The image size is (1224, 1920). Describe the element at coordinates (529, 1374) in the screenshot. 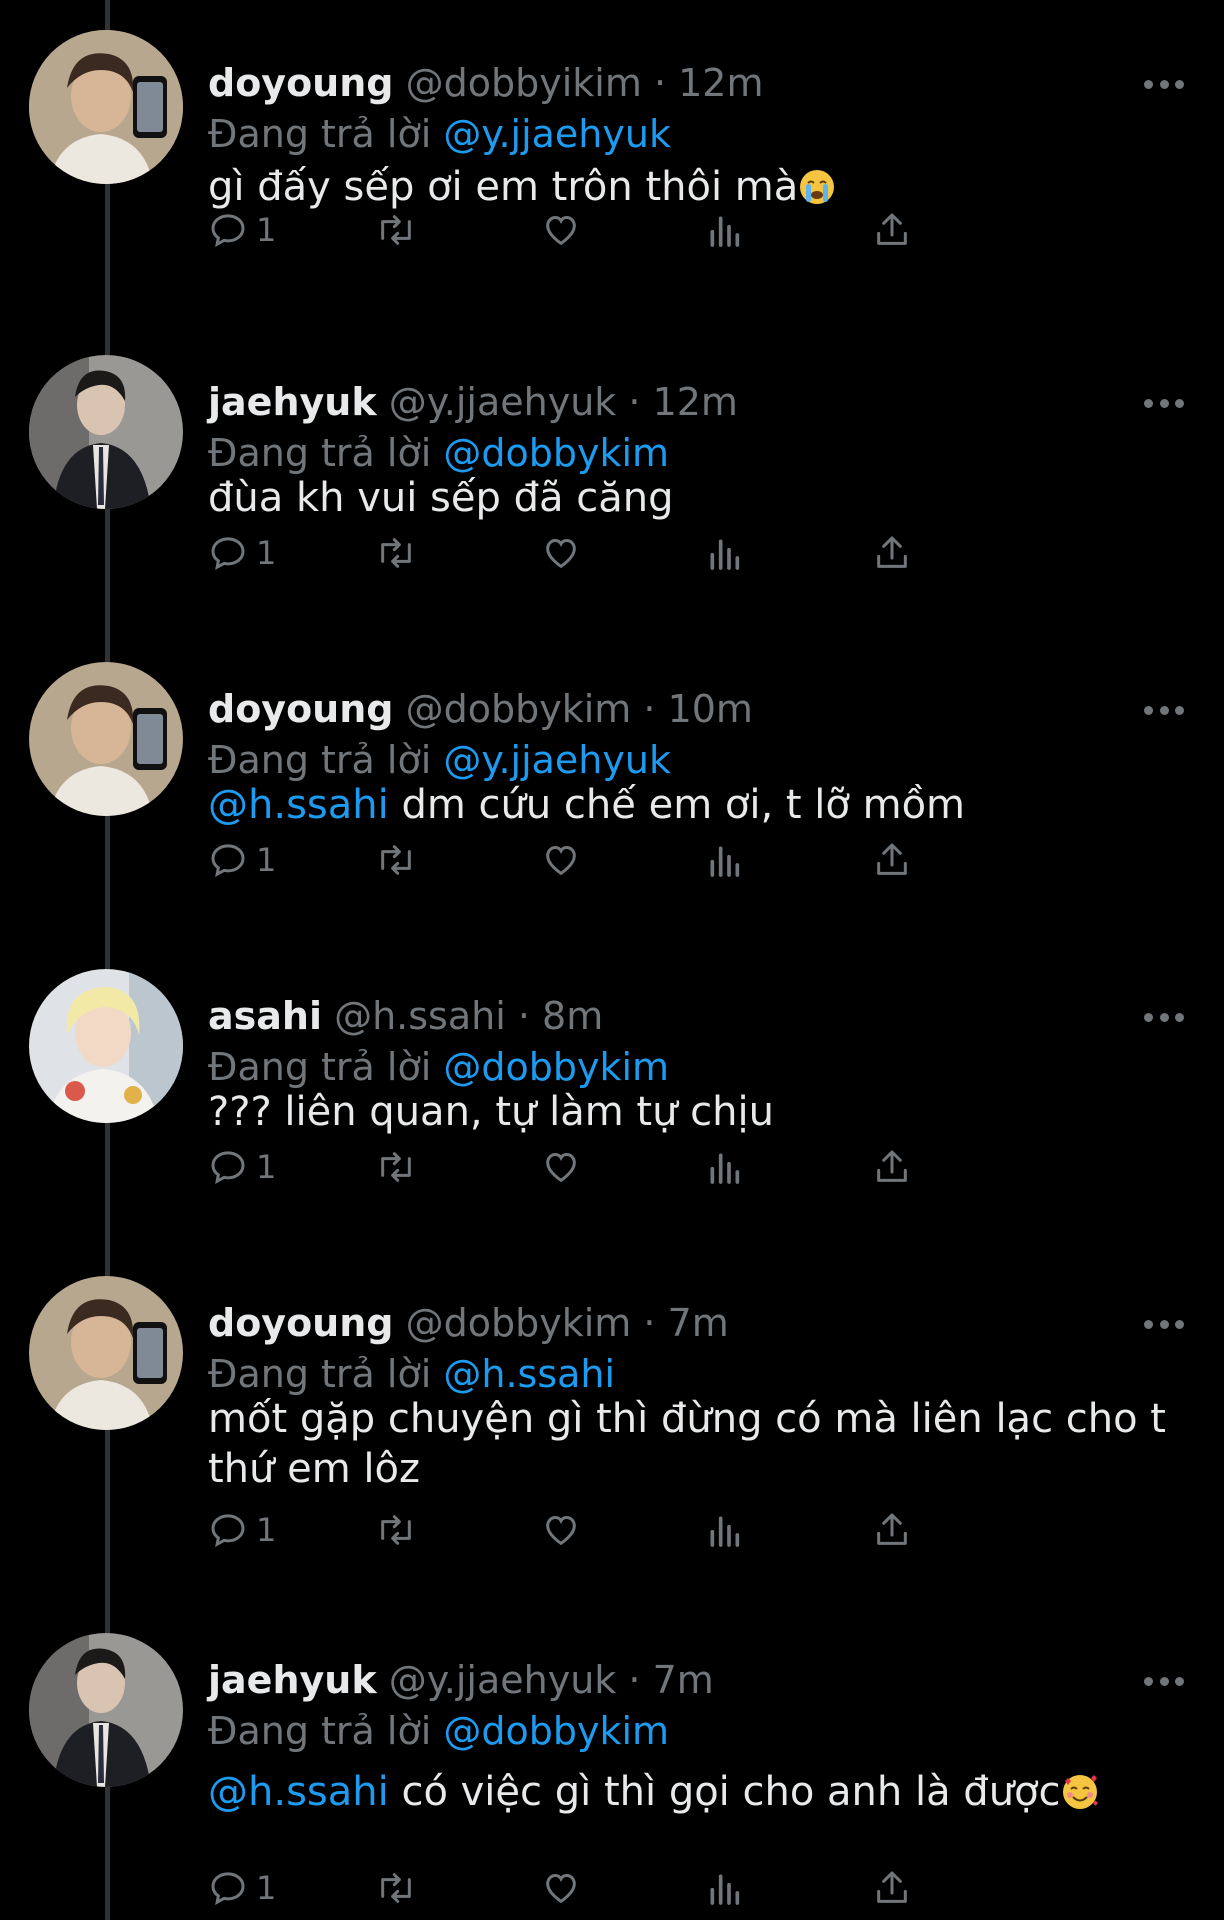

I see `replying-to-link: @h.ssahi` at that location.